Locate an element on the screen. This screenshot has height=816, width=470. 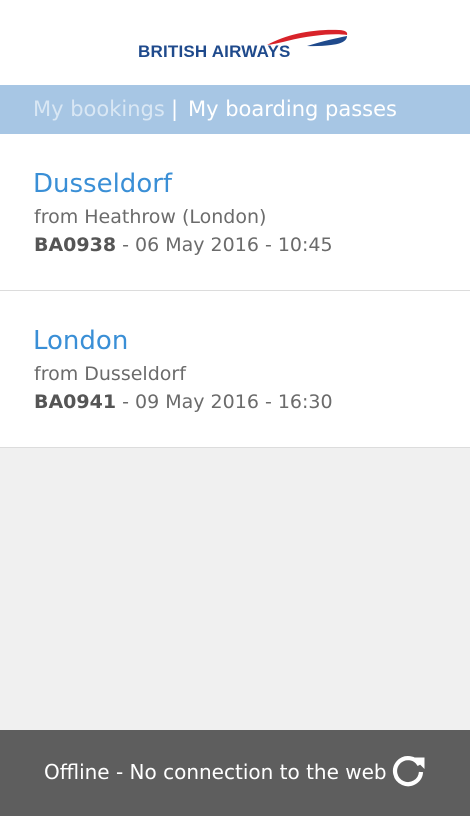
refresh-icon is located at coordinates (408, 772).